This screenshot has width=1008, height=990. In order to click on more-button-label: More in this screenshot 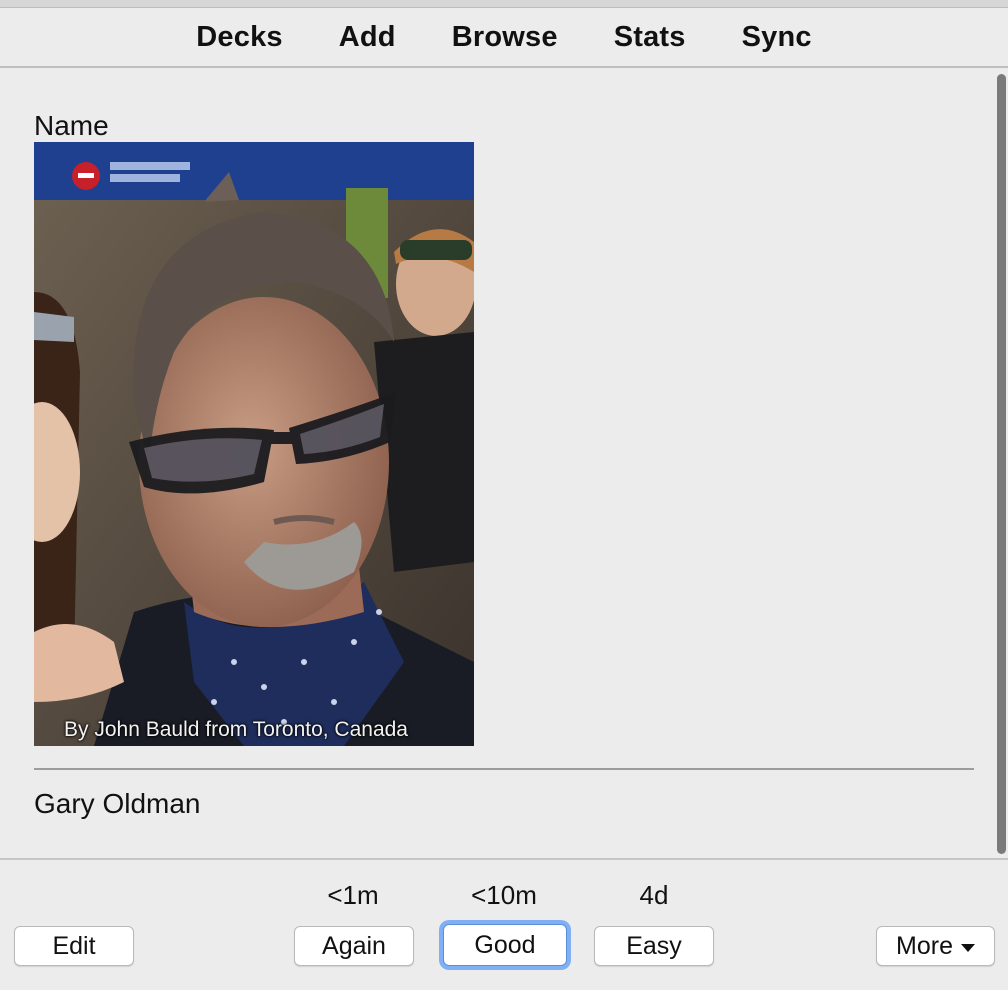, I will do `click(924, 945)`.